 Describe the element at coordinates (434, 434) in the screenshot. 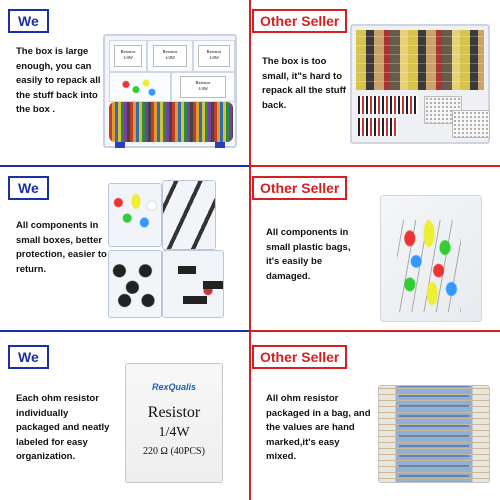

I see `mixed-resistors-photo` at that location.